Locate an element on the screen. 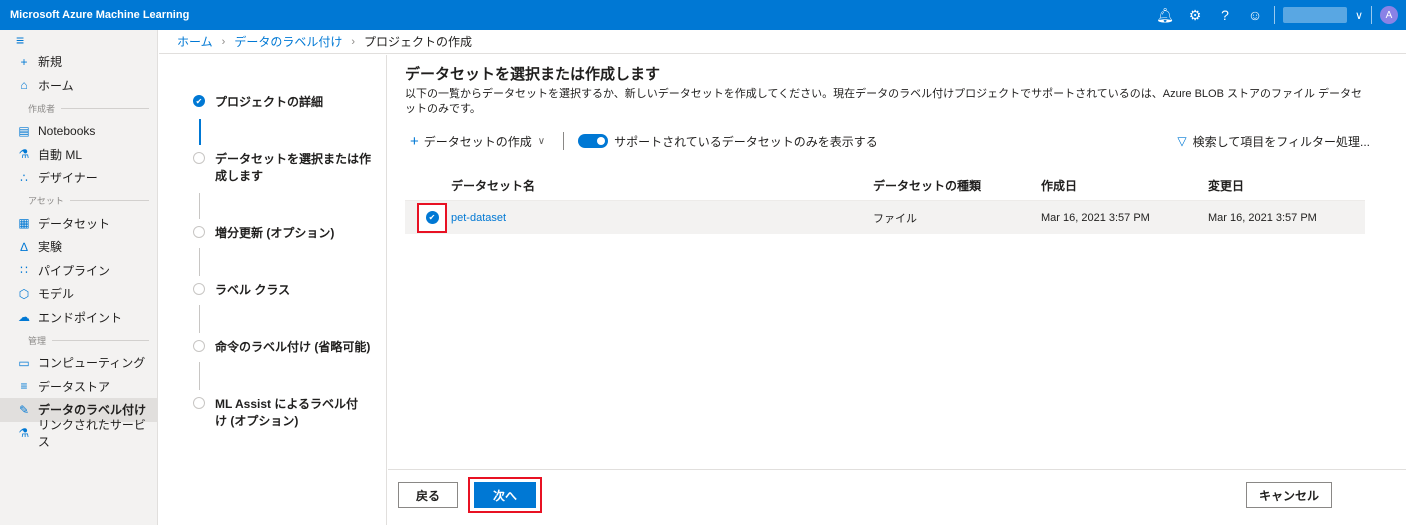 The image size is (1406, 525). designer-icon: ∴ is located at coordinates (24, 177).